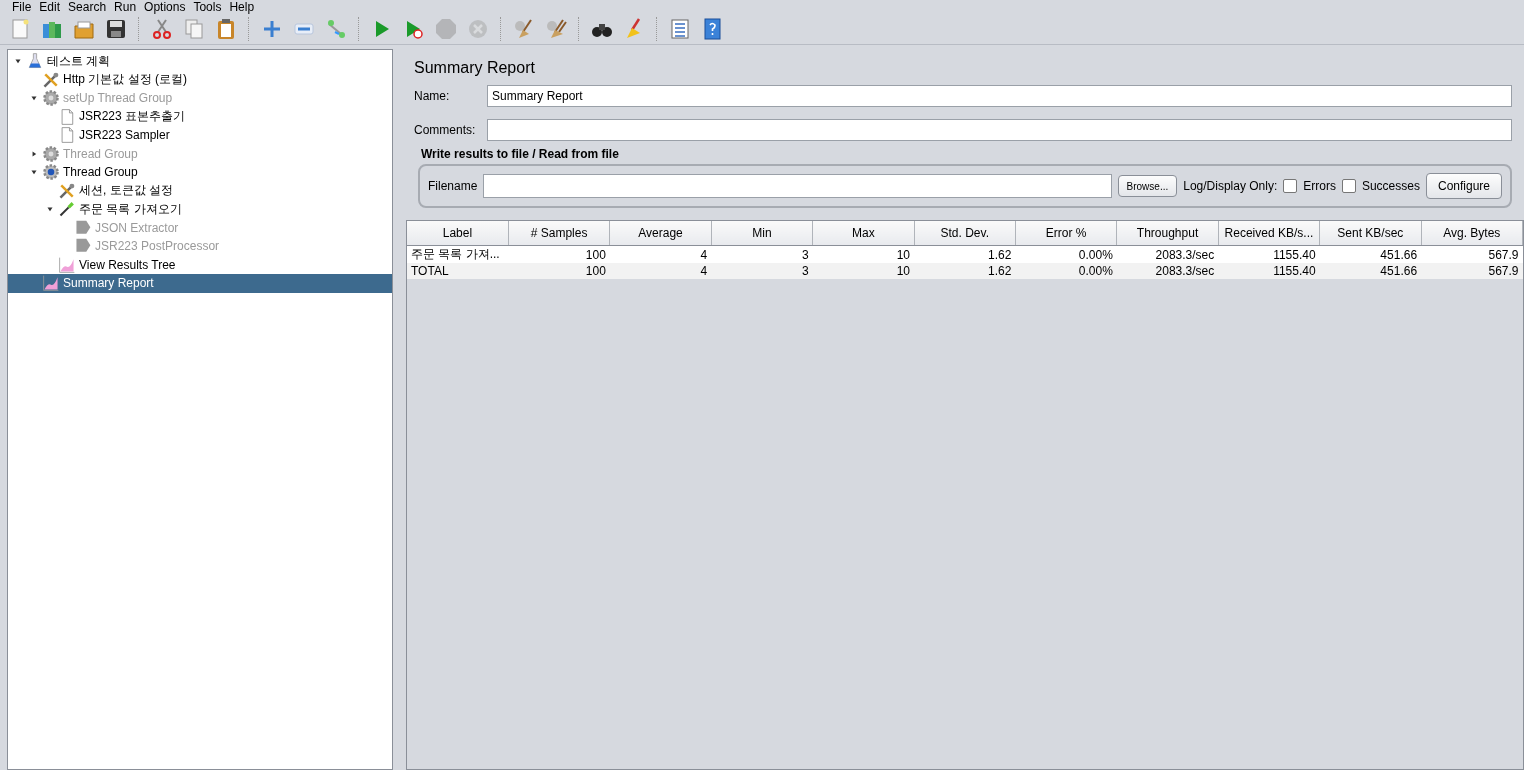 The height and width of the screenshot is (770, 1524). What do you see at coordinates (965, 233) in the screenshot?
I see `column-header: Std. Dev.` at bounding box center [965, 233].